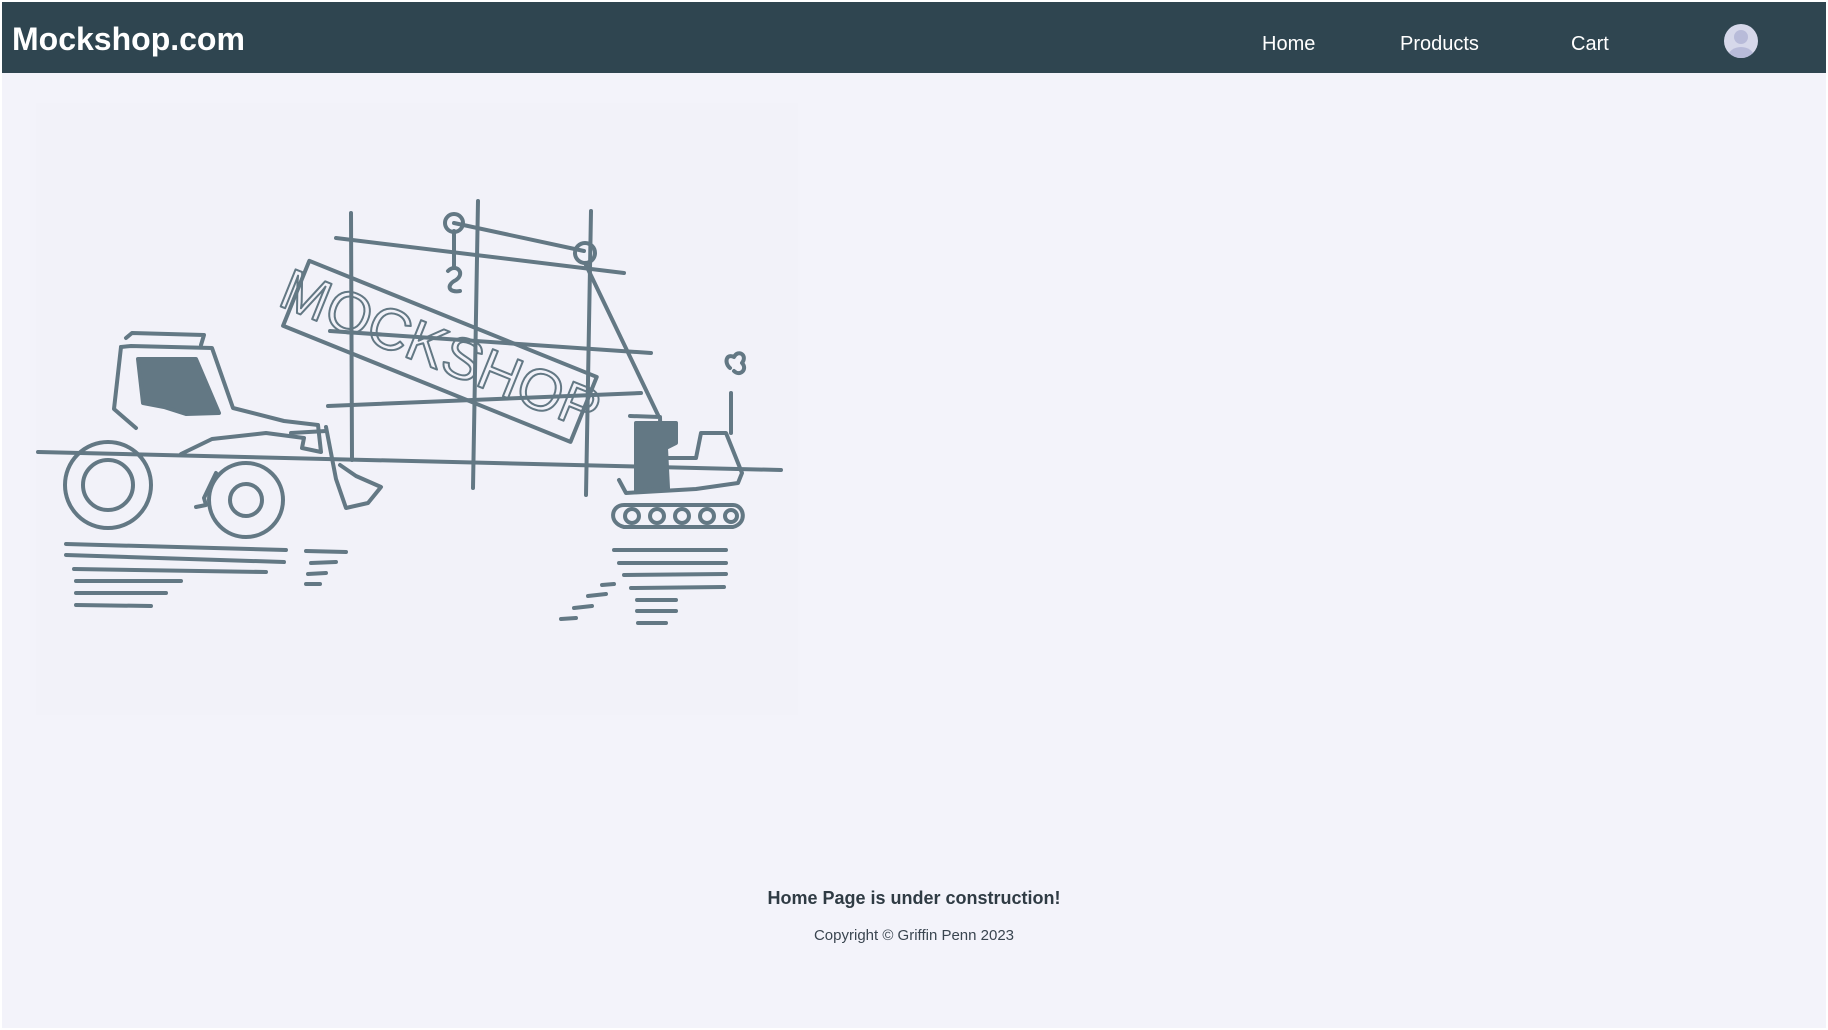 The height and width of the screenshot is (1030, 1828). What do you see at coordinates (1439, 44) in the screenshot?
I see `nav-products-link: Products` at bounding box center [1439, 44].